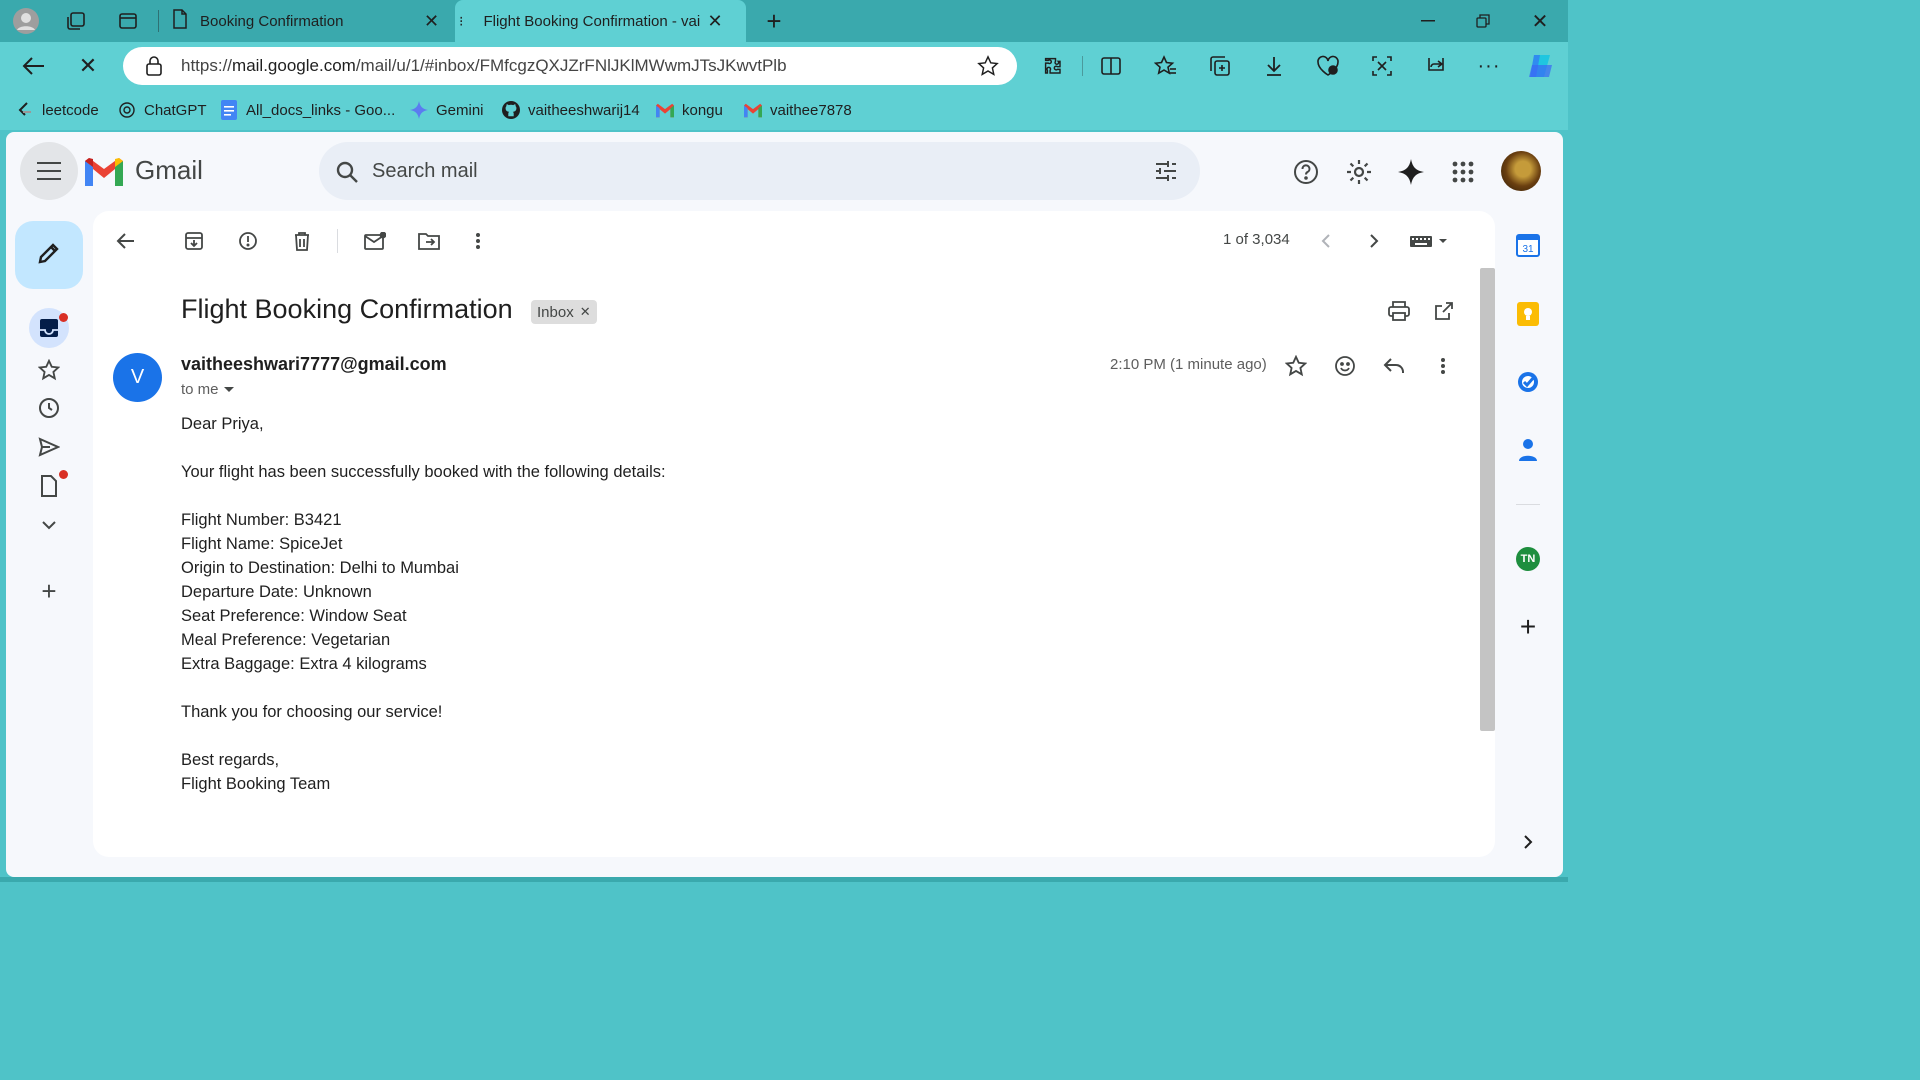 The image size is (1920, 1080). What do you see at coordinates (460, 110) in the screenshot?
I see `bookmark-label: Gemini` at bounding box center [460, 110].